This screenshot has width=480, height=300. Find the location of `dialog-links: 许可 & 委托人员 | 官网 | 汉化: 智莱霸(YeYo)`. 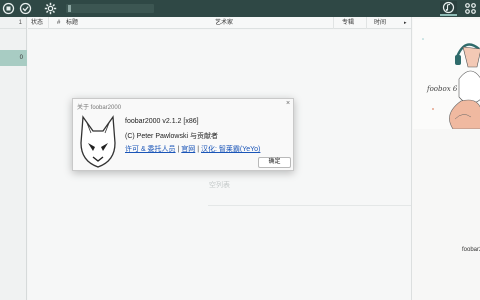

dialog-links: 许可 & 委托人员 | 官网 | 汉化: 智莱霸(YeYo) is located at coordinates (192, 149).